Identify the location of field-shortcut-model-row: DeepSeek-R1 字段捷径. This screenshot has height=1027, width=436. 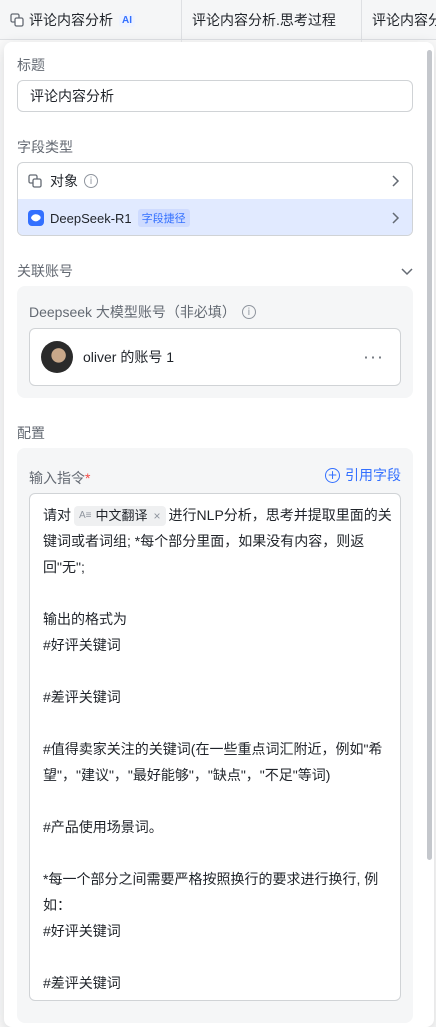
(215, 217).